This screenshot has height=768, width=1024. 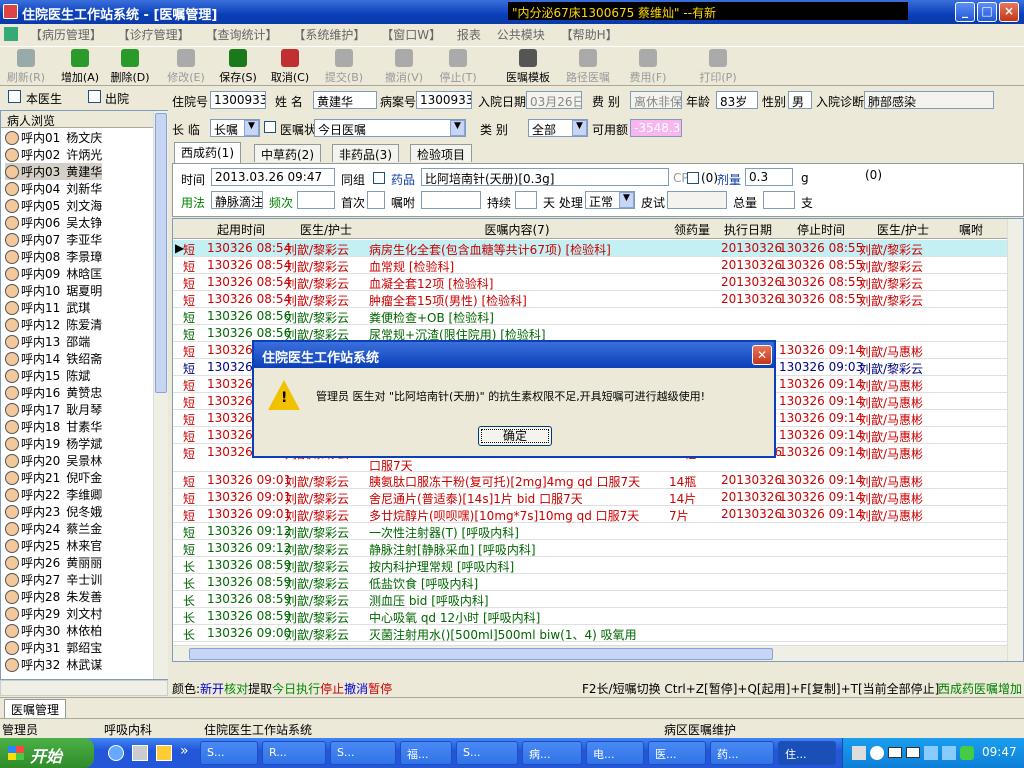 What do you see at coordinates (270, 127) in the screenshot?
I see `order-status-checkbox` at bounding box center [270, 127].